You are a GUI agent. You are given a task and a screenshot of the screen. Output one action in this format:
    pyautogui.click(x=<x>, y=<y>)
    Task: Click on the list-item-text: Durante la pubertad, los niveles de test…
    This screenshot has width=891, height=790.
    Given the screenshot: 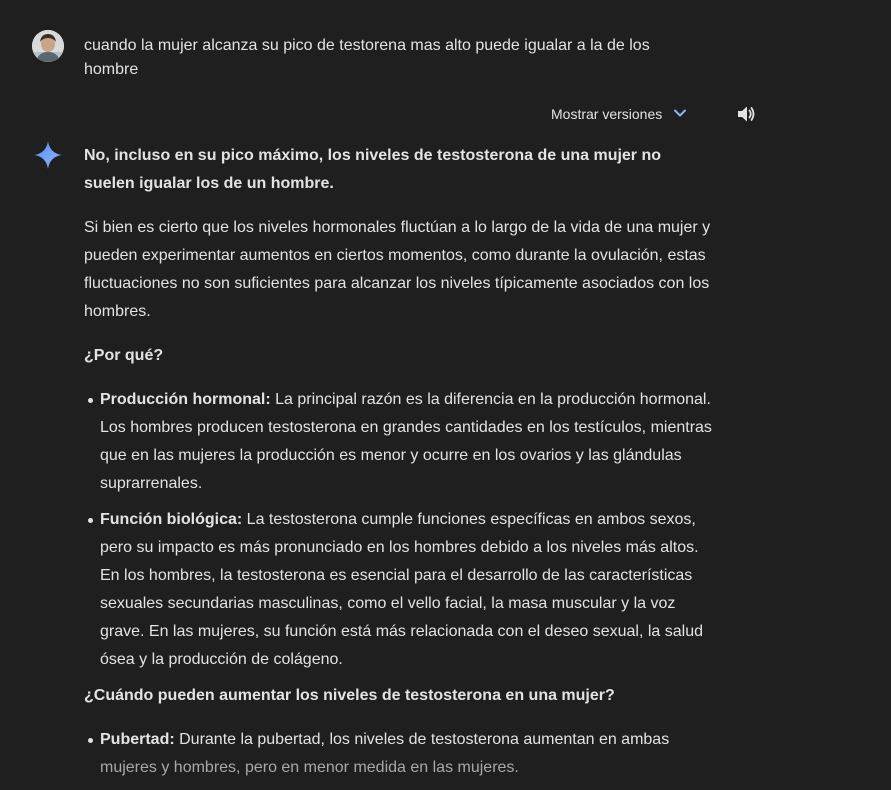 What is the action you would take?
    pyautogui.click(x=422, y=739)
    